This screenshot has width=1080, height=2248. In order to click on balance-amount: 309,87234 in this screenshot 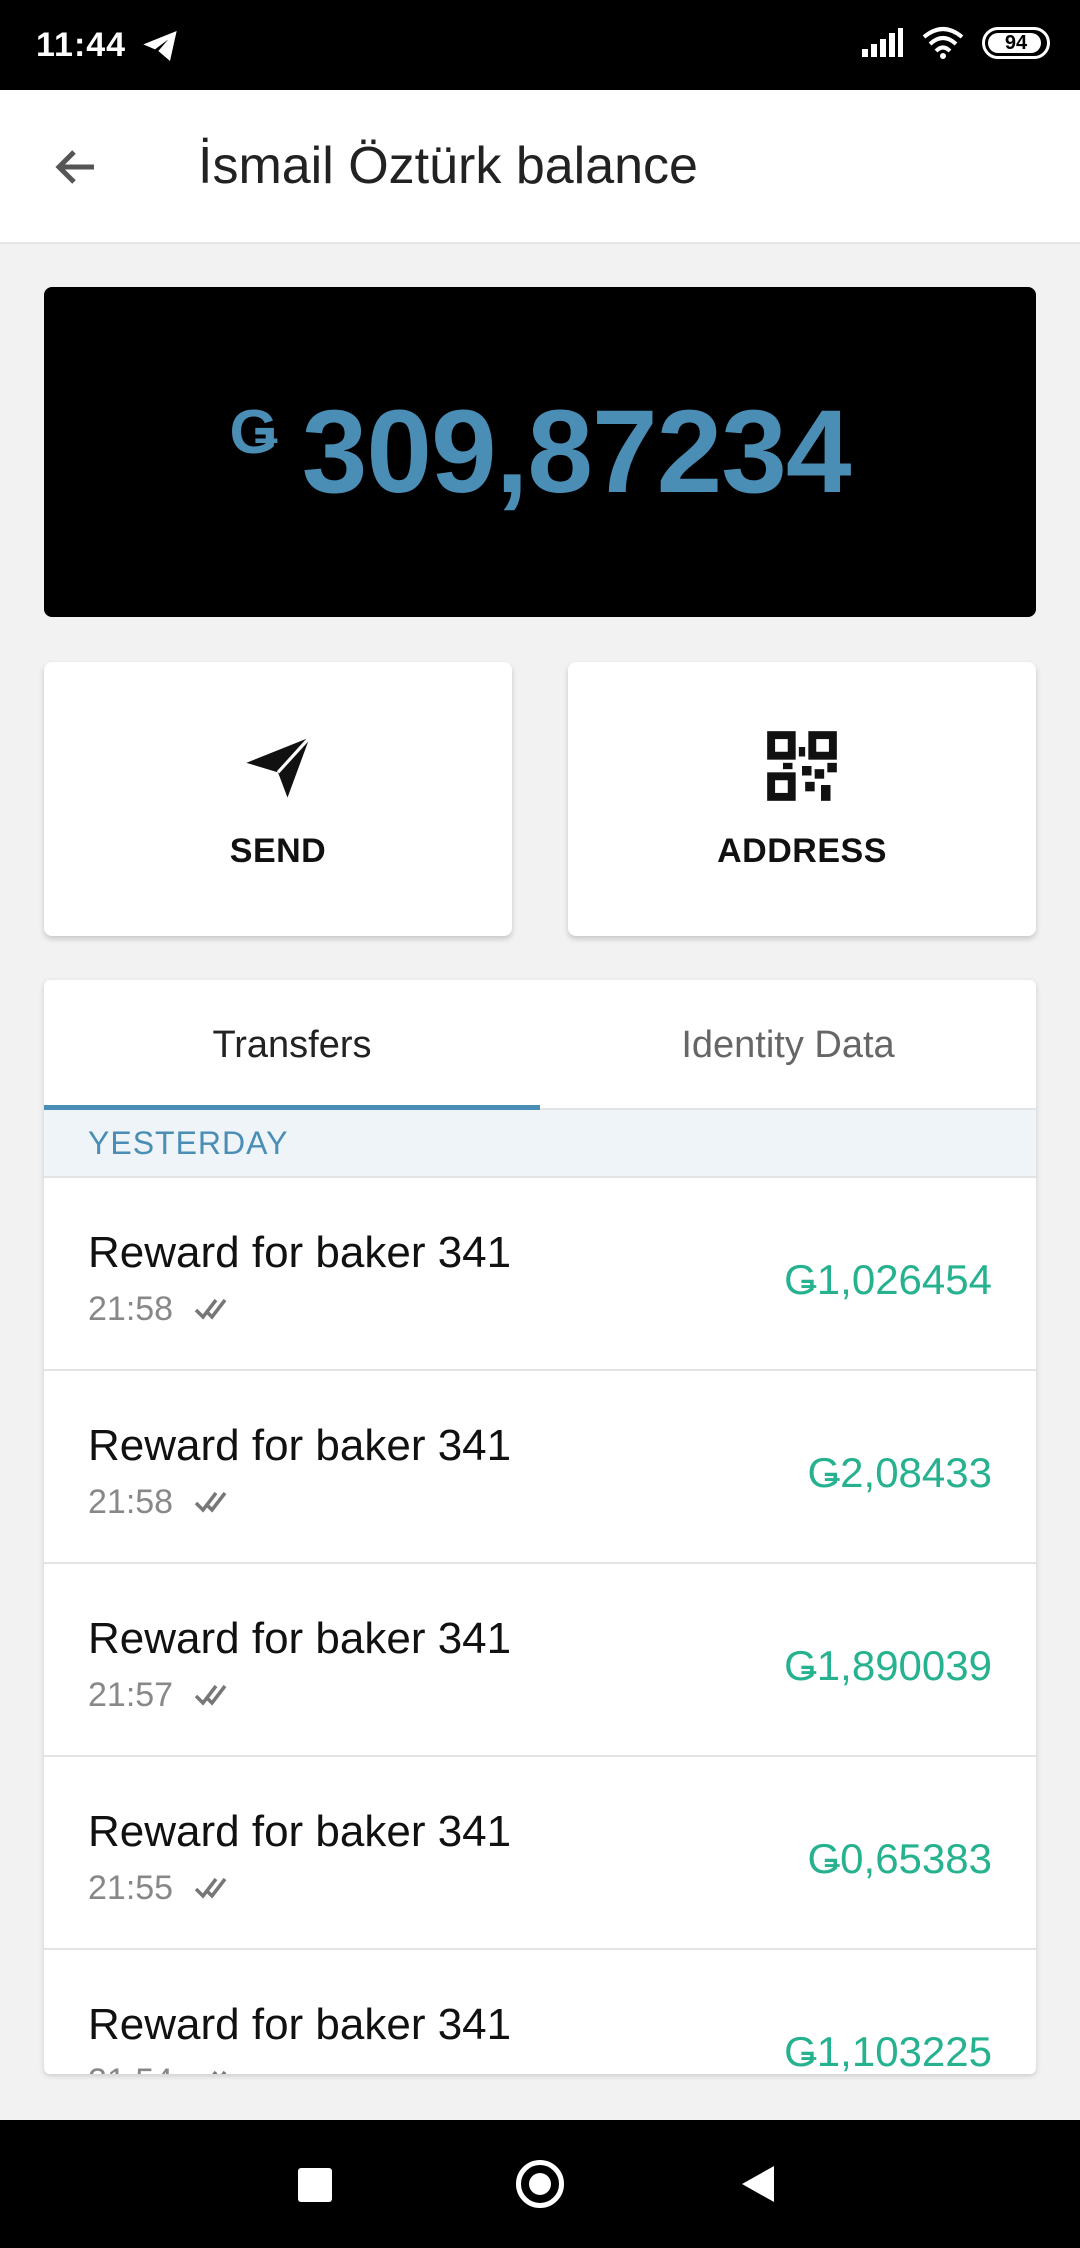, I will do `click(576, 452)`.